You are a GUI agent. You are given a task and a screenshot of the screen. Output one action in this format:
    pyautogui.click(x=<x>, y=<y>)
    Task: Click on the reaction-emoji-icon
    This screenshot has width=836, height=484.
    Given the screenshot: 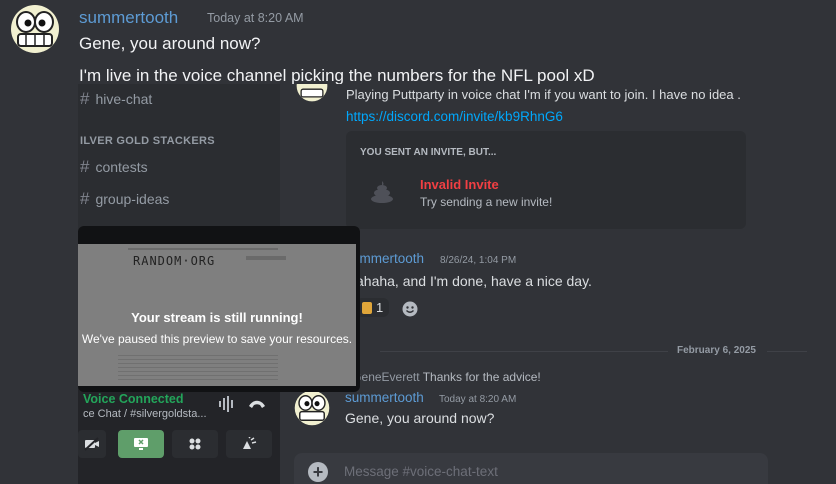 What is the action you would take?
    pyautogui.click(x=367, y=307)
    